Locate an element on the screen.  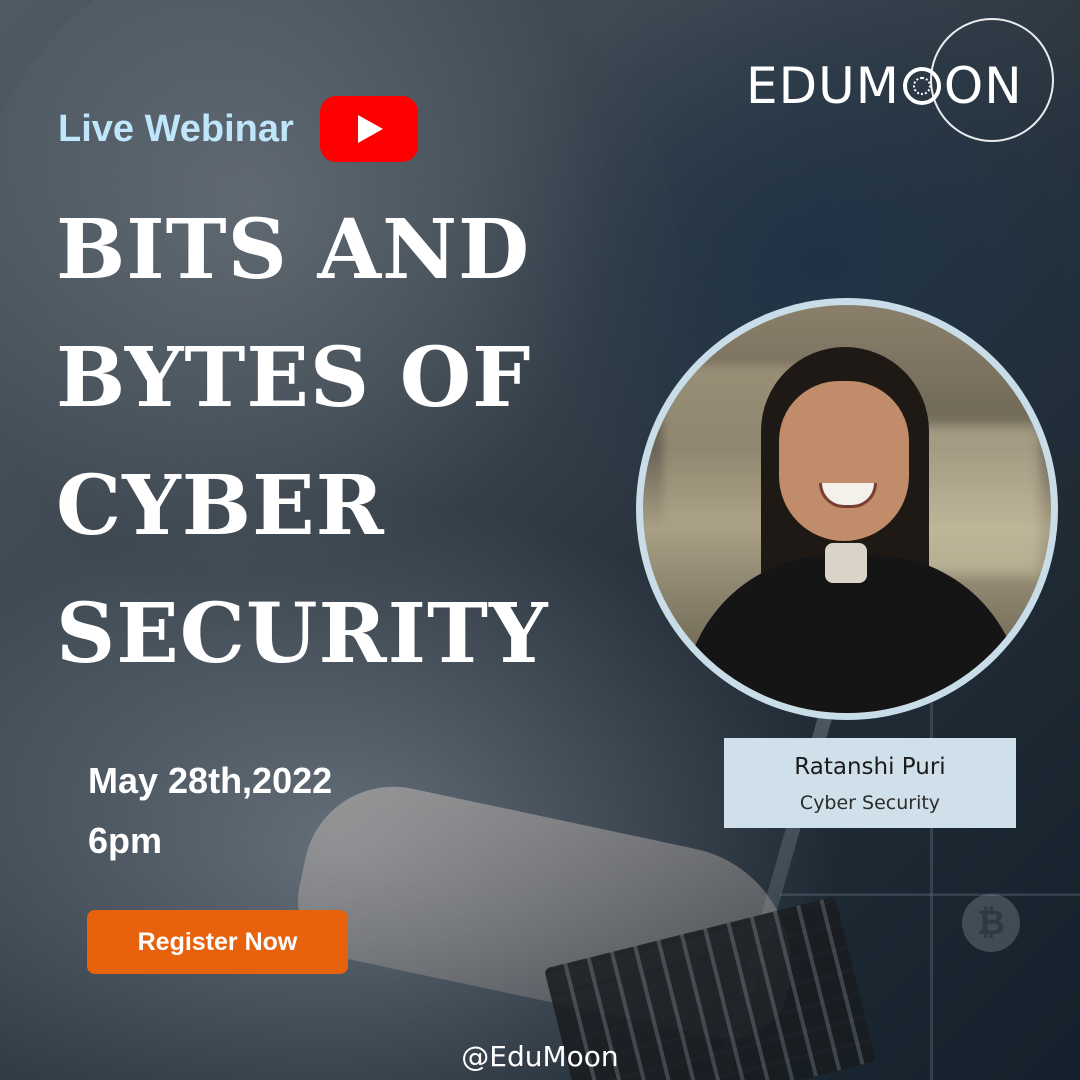
live-webinar-label: Live Webinar is located at coordinates (176, 128).